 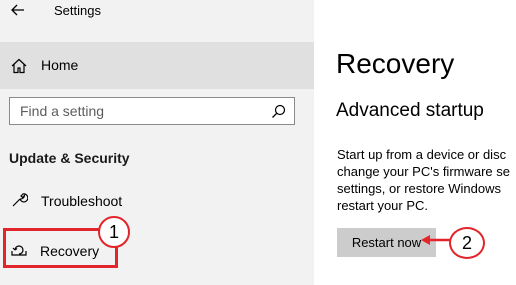 I want to click on app-title: Settings, so click(x=77, y=10).